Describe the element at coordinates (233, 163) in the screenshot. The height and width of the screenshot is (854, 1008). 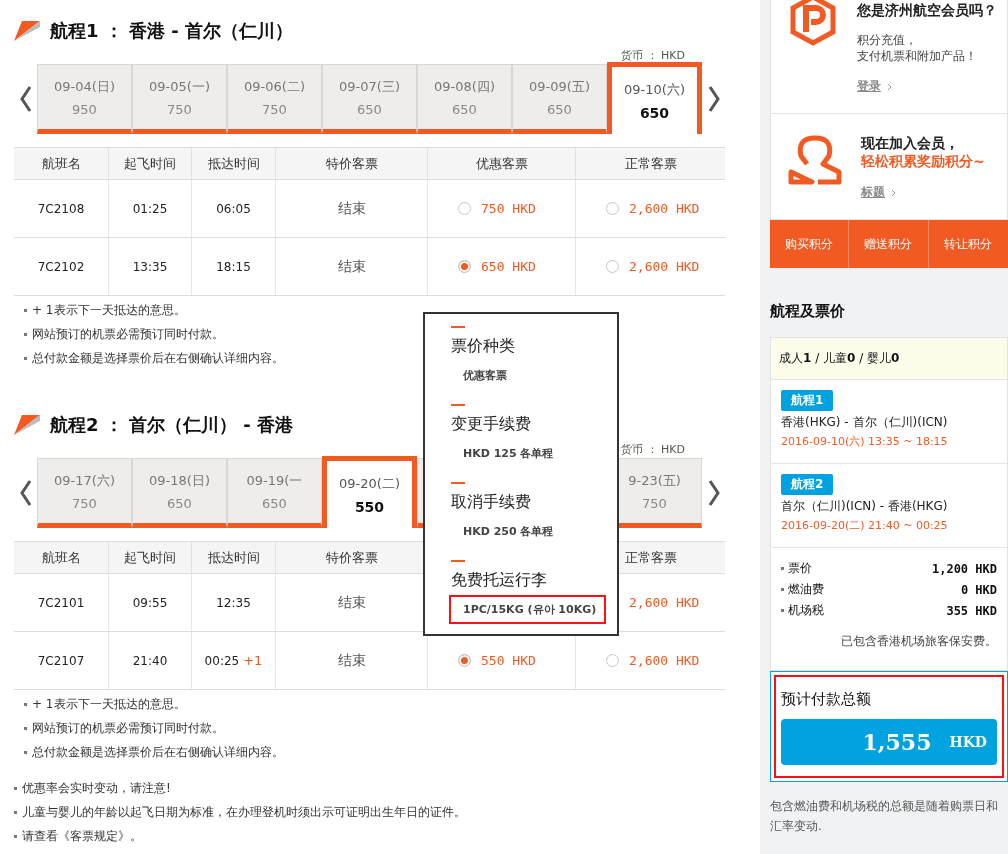
I see `column-header: 抵达时间` at that location.